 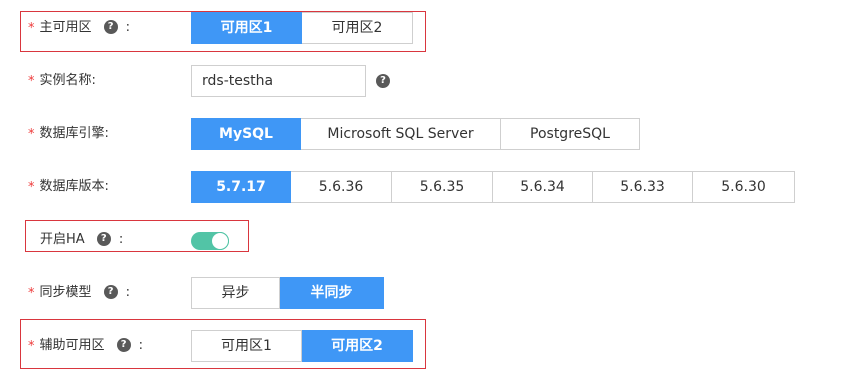 I want to click on secondary-zone-option-1: 可用区1, so click(x=246, y=346).